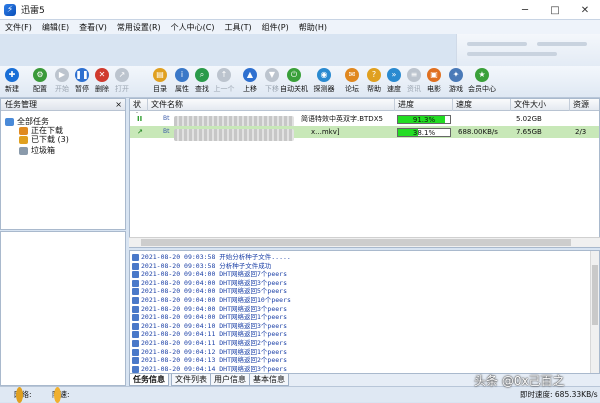 The image size is (600, 403). I want to click on column-header-3: 速度, so click(482, 105).